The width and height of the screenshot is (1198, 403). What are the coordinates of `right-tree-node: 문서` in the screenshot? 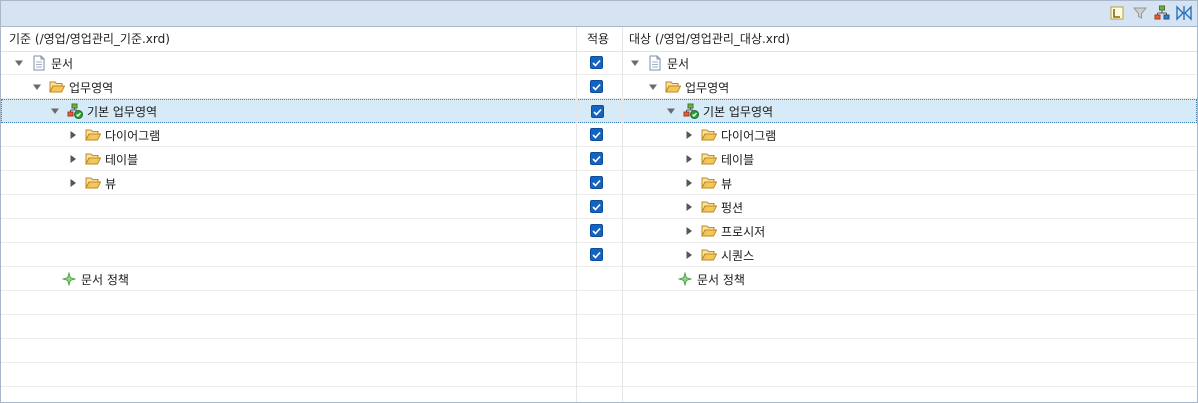 It's located at (659, 63).